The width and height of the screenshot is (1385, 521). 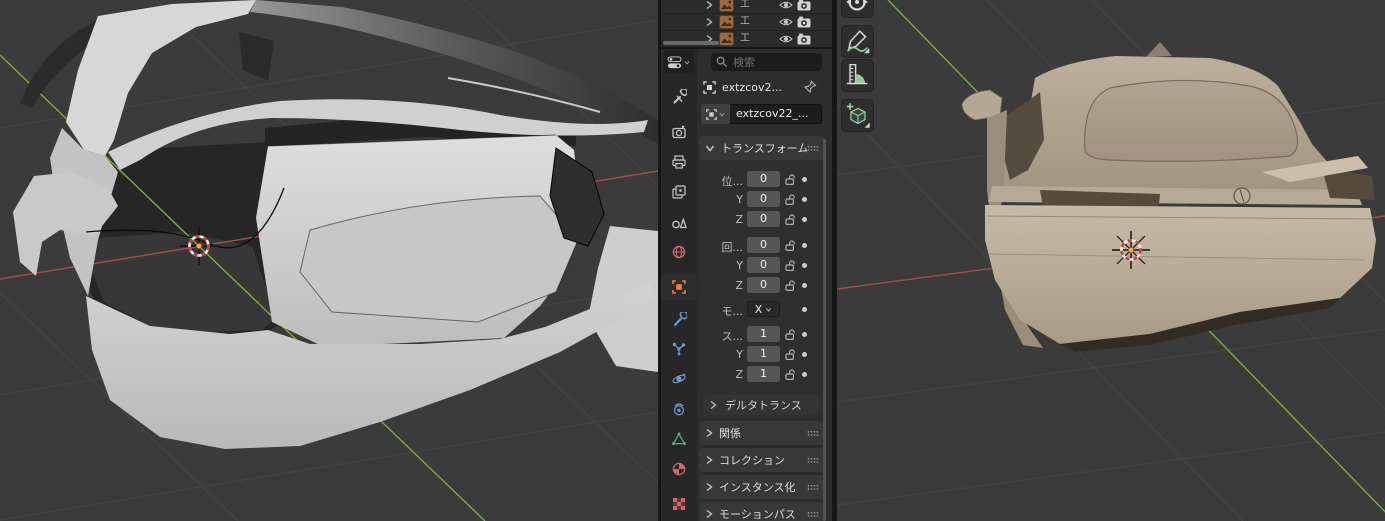 What do you see at coordinates (715, 114) in the screenshot?
I see `id-type-button` at bounding box center [715, 114].